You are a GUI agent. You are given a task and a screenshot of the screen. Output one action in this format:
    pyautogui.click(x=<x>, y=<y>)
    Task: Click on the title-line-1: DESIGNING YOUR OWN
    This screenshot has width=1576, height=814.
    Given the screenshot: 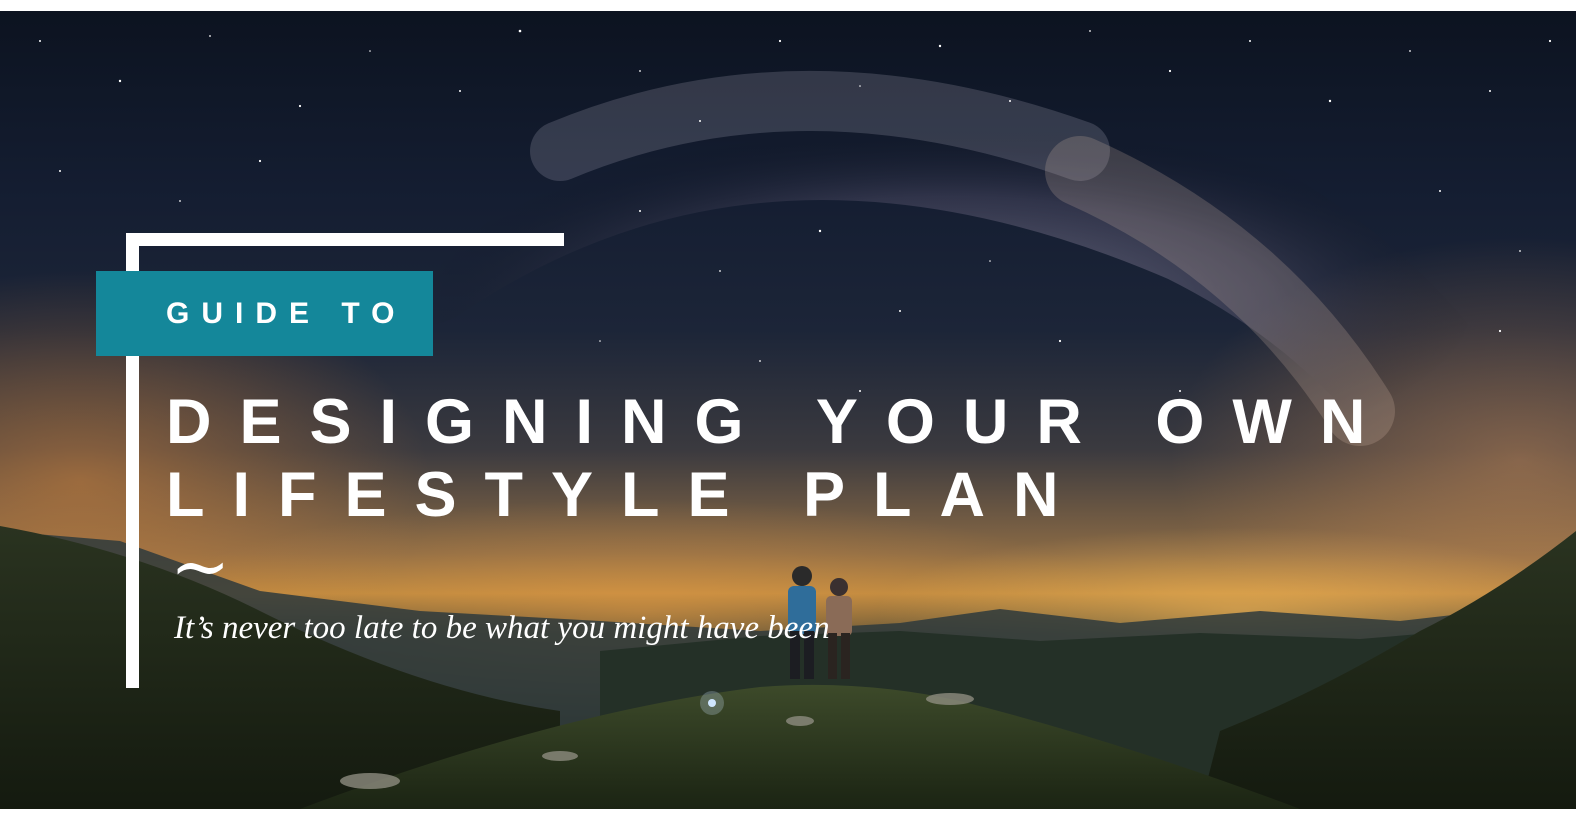 What is the action you would take?
    pyautogui.click(x=780, y=422)
    